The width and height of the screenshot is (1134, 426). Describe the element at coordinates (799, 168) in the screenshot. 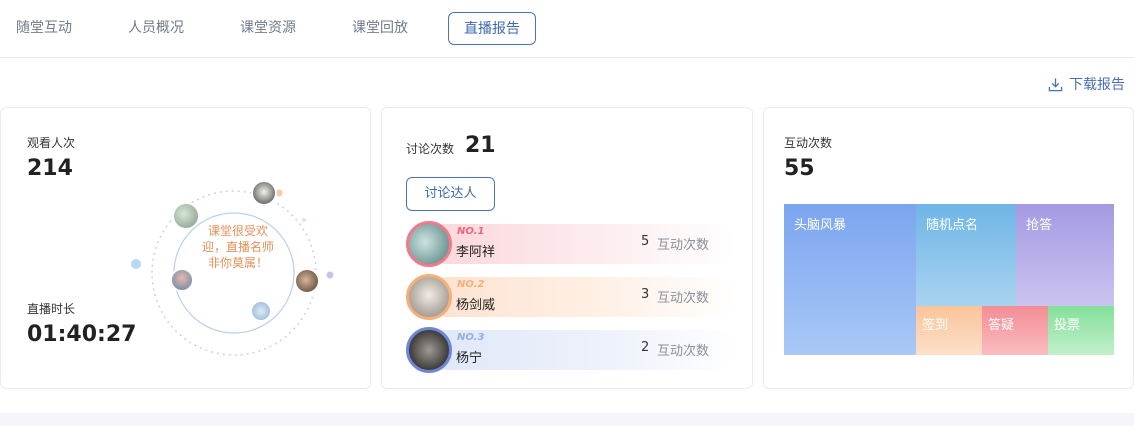

I see `interaction-value: 55` at that location.